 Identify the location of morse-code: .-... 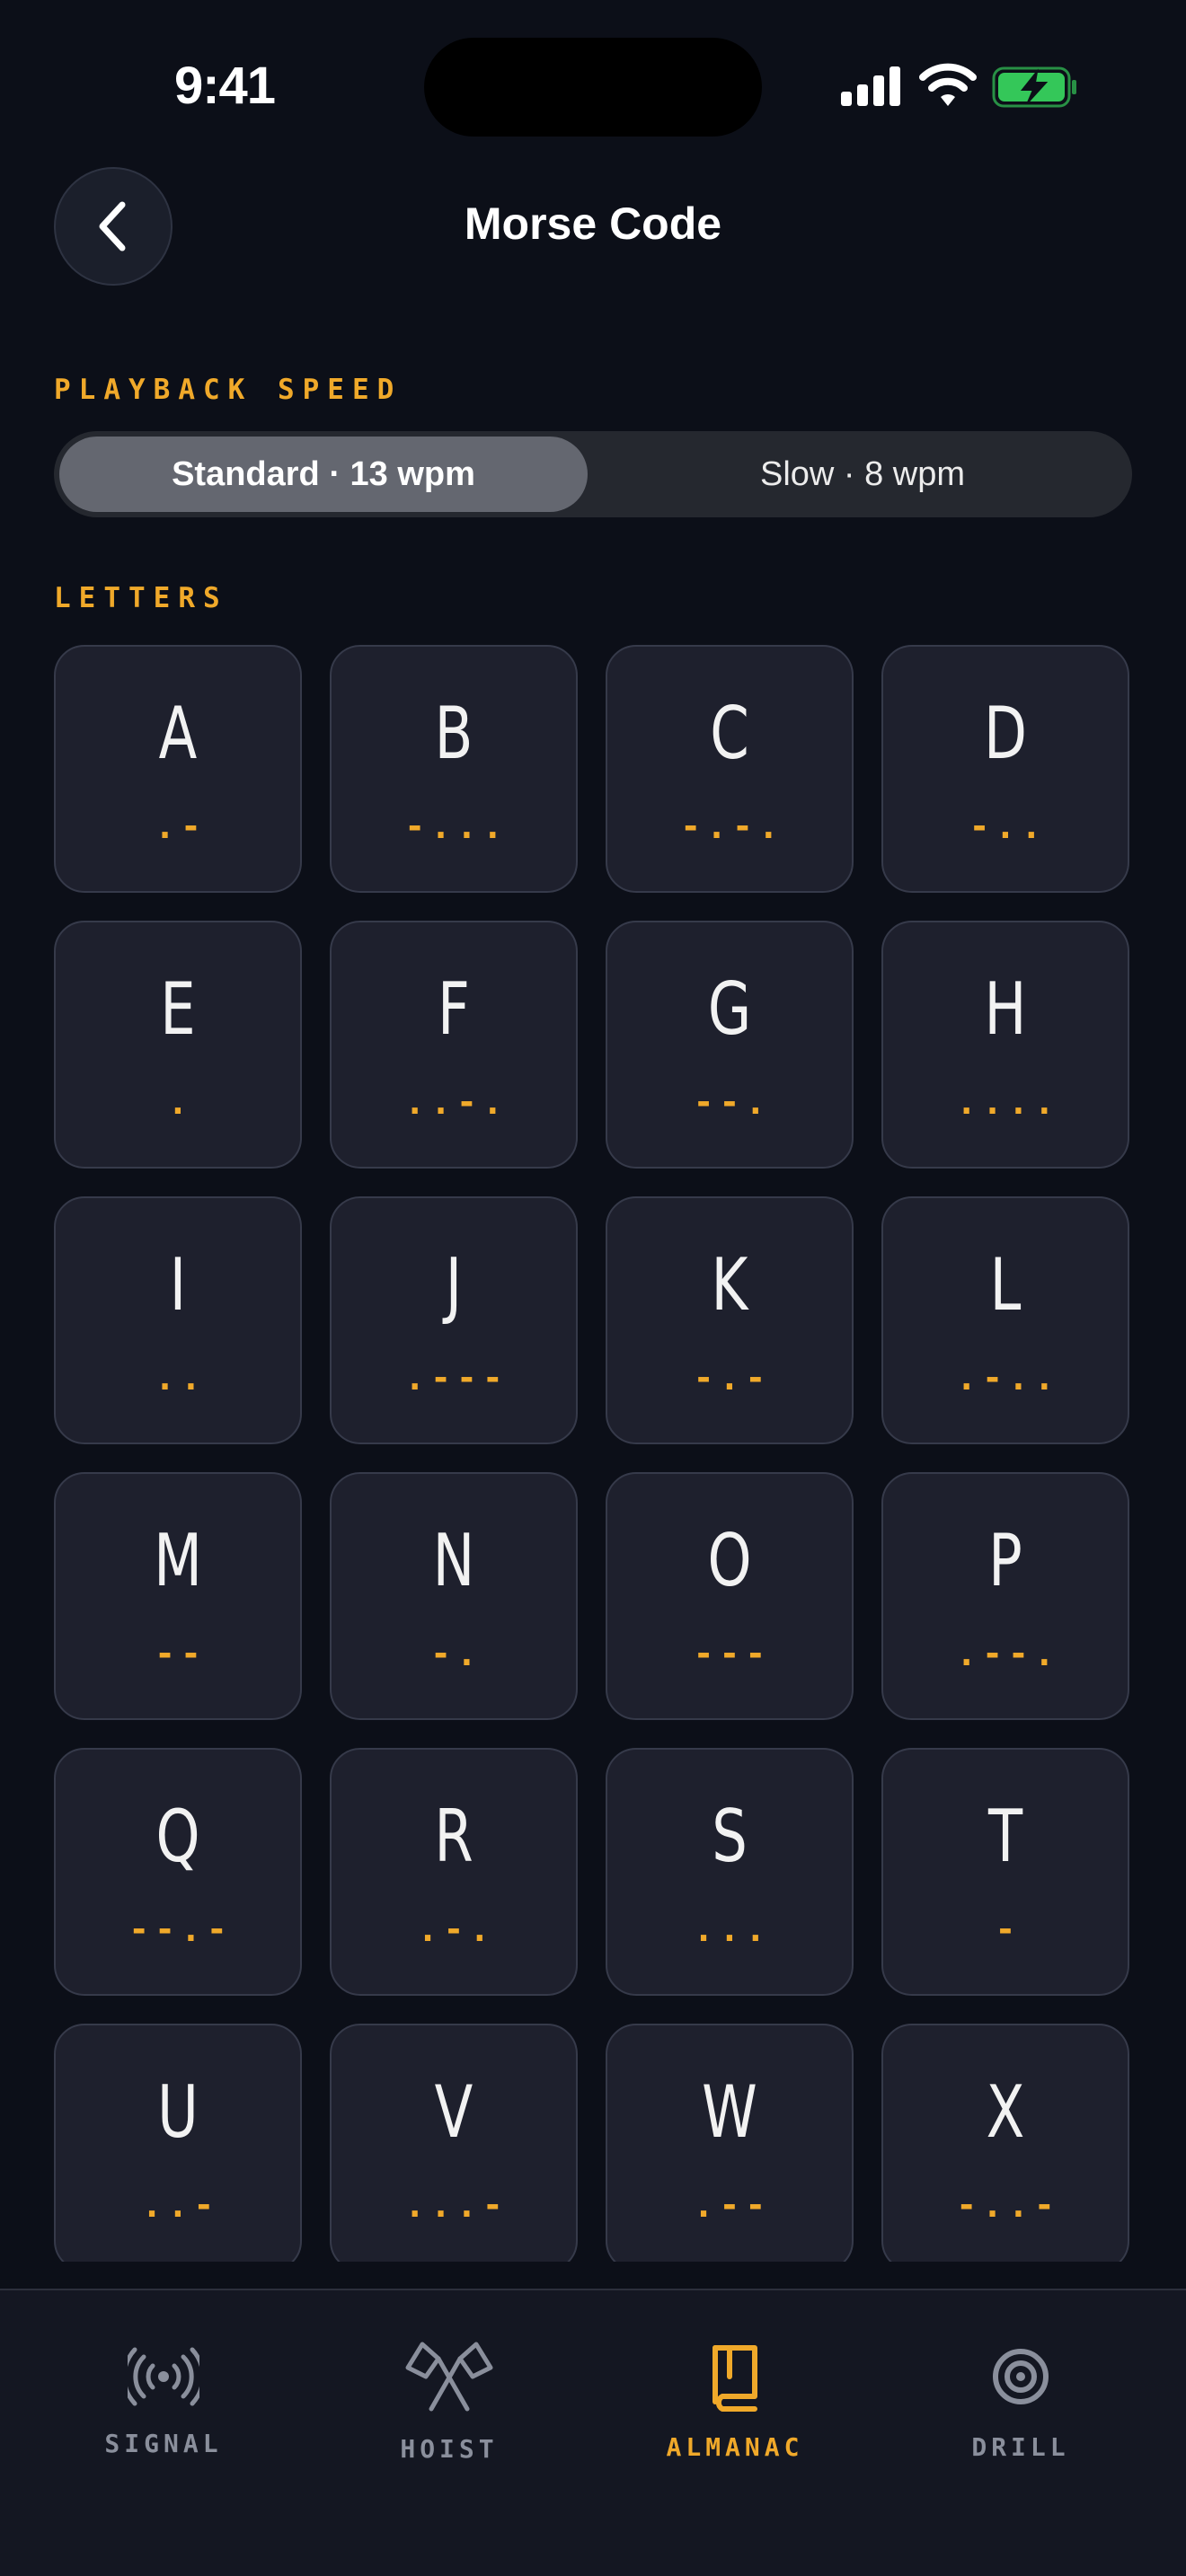
(1008, 1378).